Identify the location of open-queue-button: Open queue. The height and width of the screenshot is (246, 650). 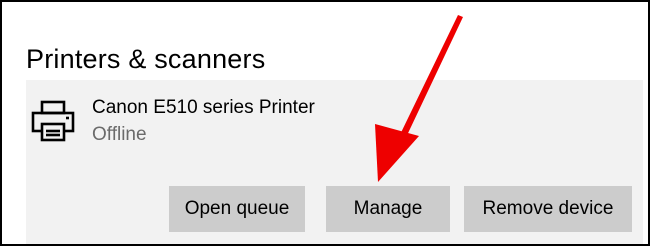
(237, 209).